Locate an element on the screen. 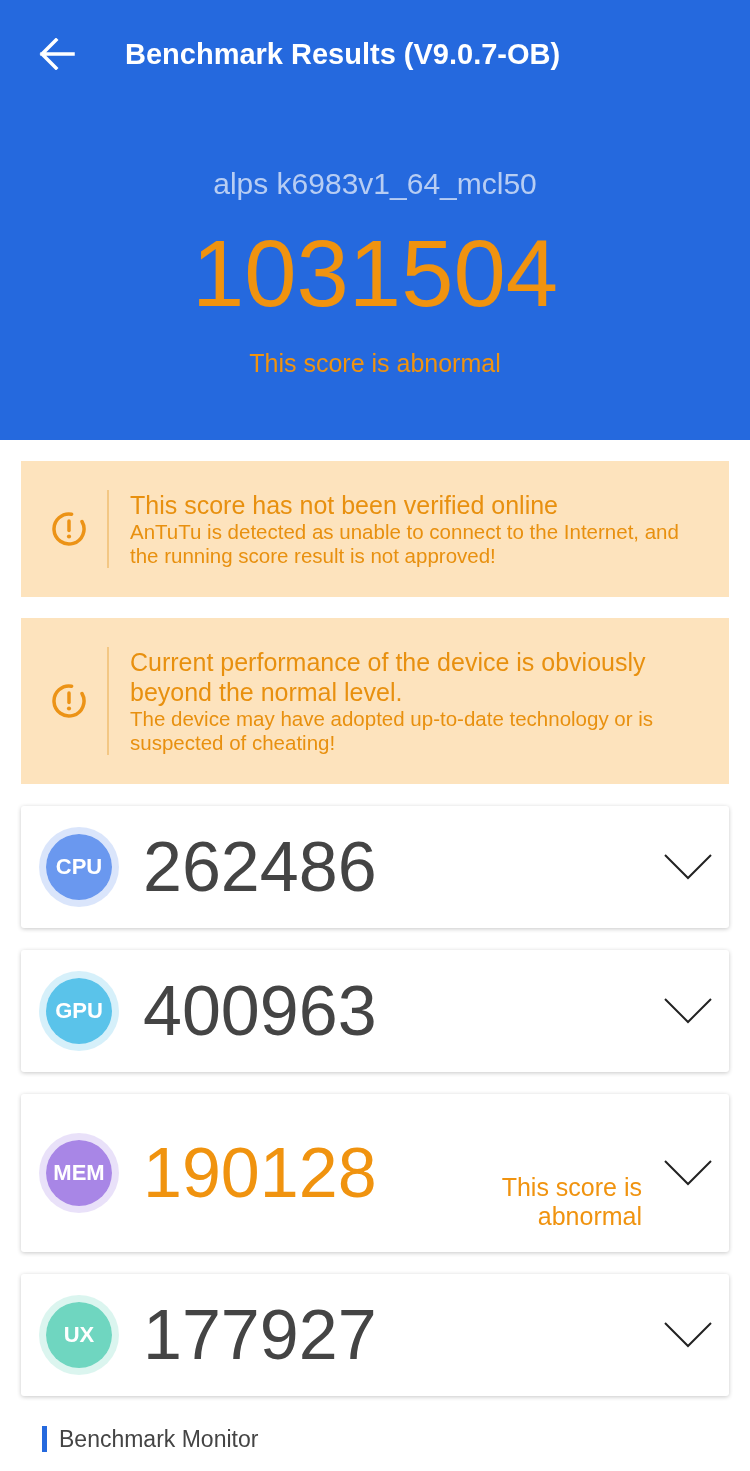 The width and height of the screenshot is (750, 1471). category-badge: MEM is located at coordinates (79, 1173).